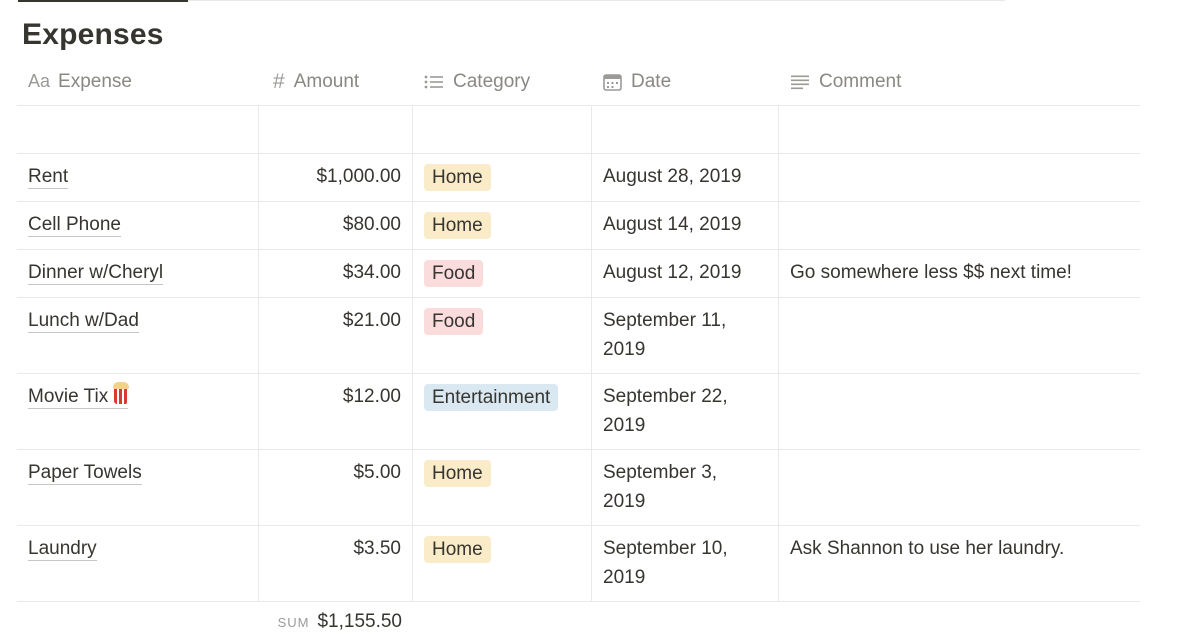 The width and height of the screenshot is (1200, 642). I want to click on column-header-label: Date, so click(651, 81).